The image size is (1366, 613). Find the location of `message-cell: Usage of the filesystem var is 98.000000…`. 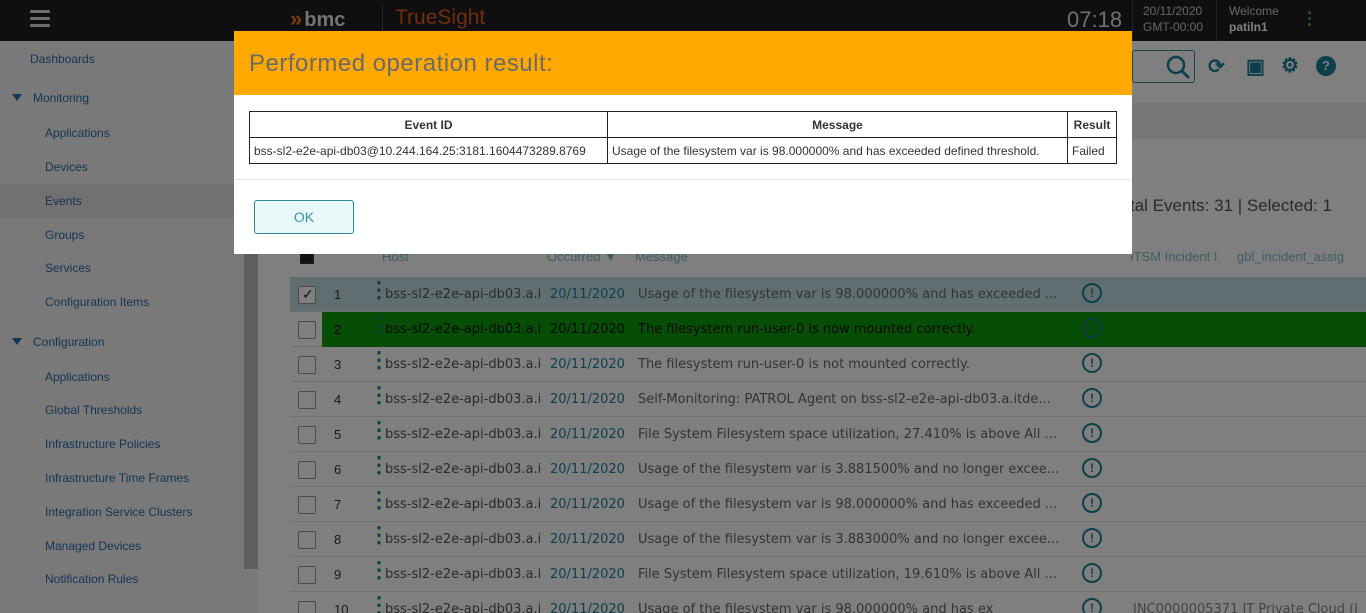

message-cell: Usage of the filesystem var is 98.000000… is located at coordinates (837, 150).